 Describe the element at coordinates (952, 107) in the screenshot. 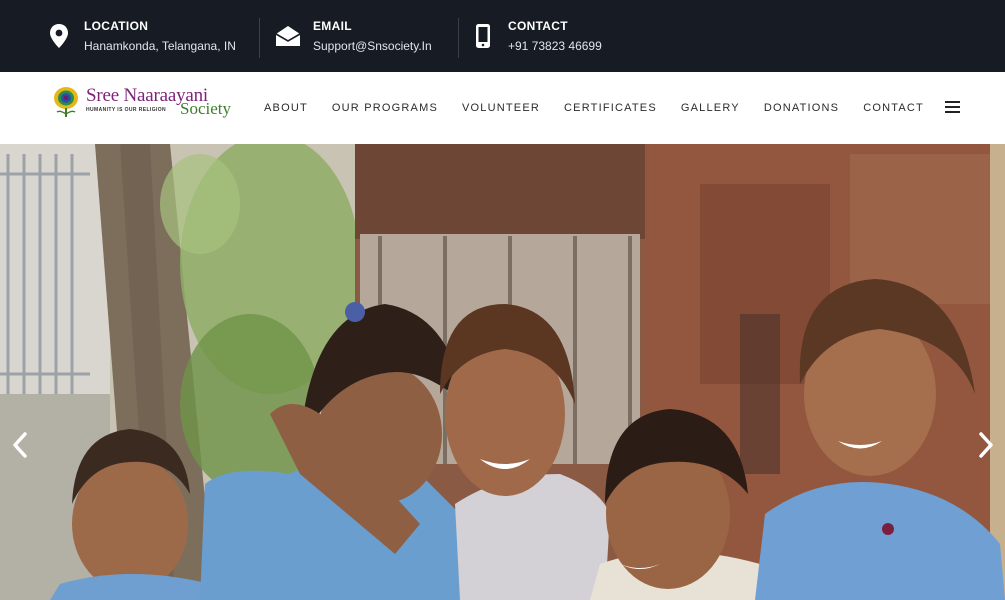

I see `hamburger-menu-icon` at that location.